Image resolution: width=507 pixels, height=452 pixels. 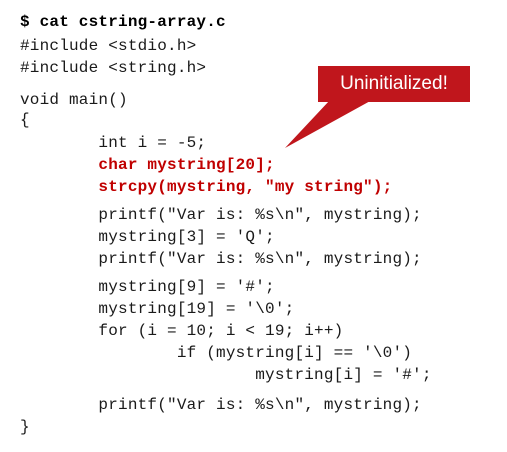 I want to click on code-line-open-brace: {, so click(x=25, y=120).